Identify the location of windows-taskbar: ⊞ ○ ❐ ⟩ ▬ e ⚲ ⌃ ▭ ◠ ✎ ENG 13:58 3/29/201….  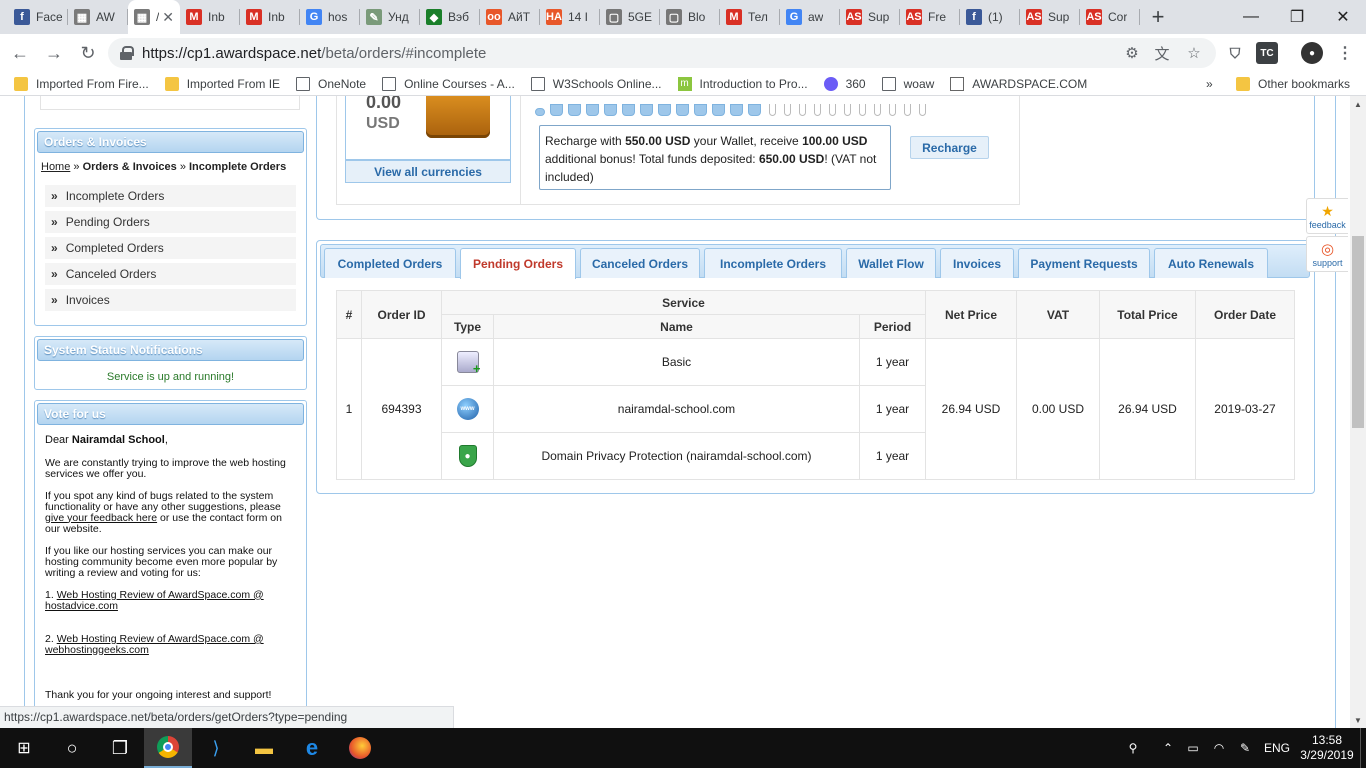
(683, 748).